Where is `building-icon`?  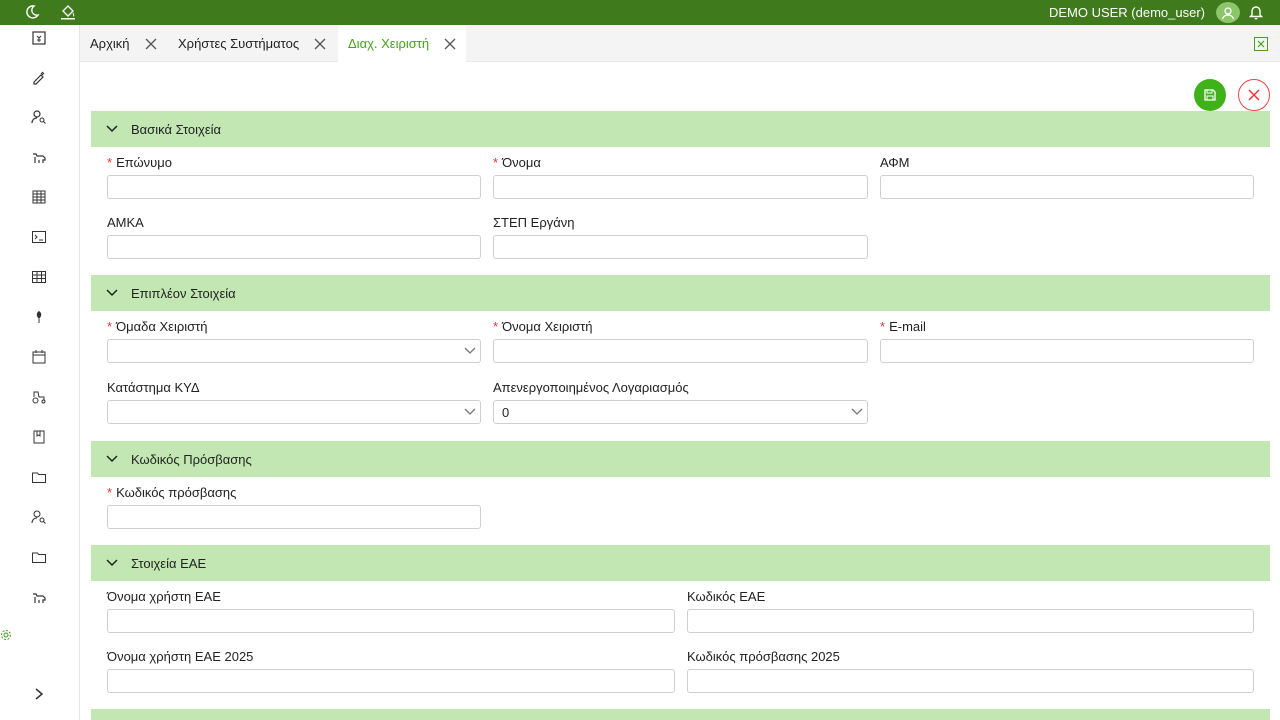
building-icon is located at coordinates (39, 197).